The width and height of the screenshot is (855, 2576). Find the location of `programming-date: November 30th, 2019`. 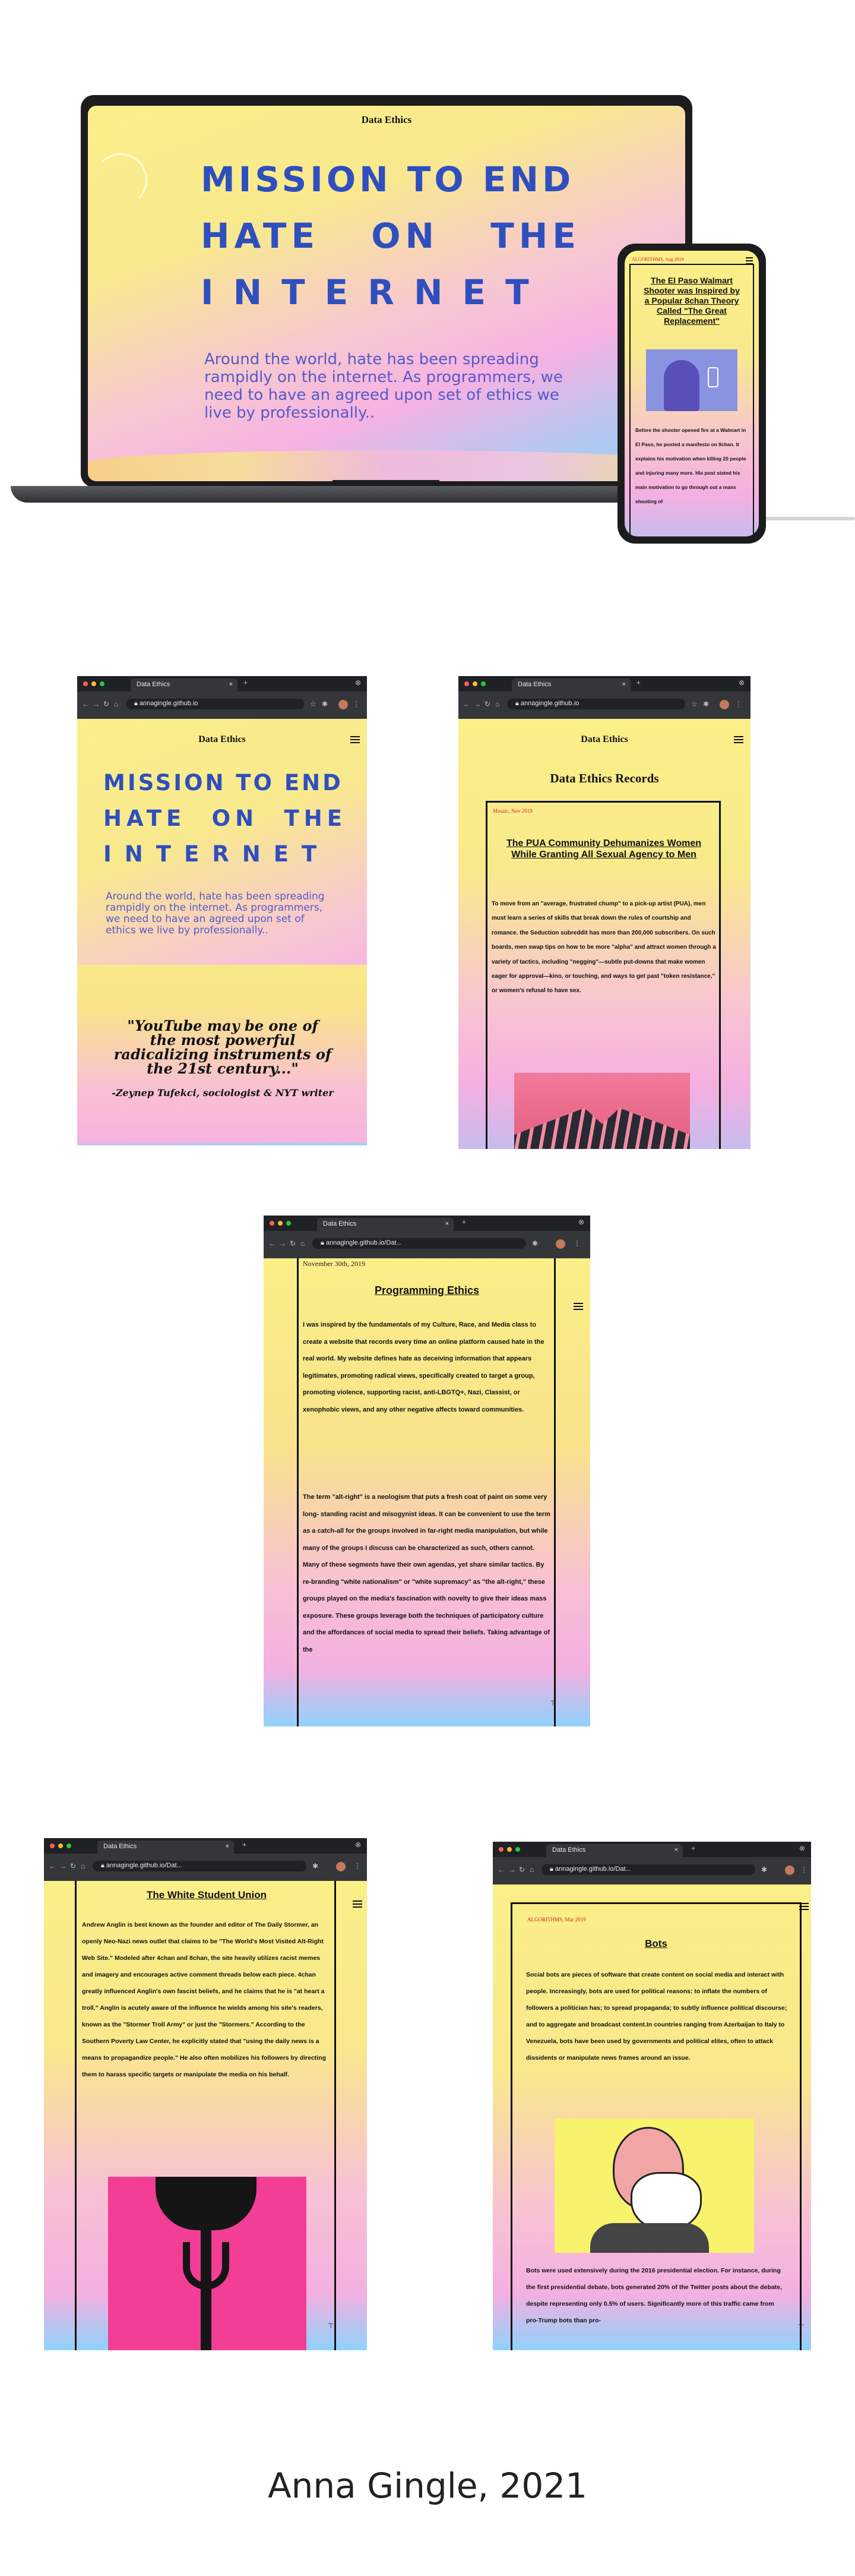

programming-date: November 30th, 2019 is located at coordinates (334, 1263).